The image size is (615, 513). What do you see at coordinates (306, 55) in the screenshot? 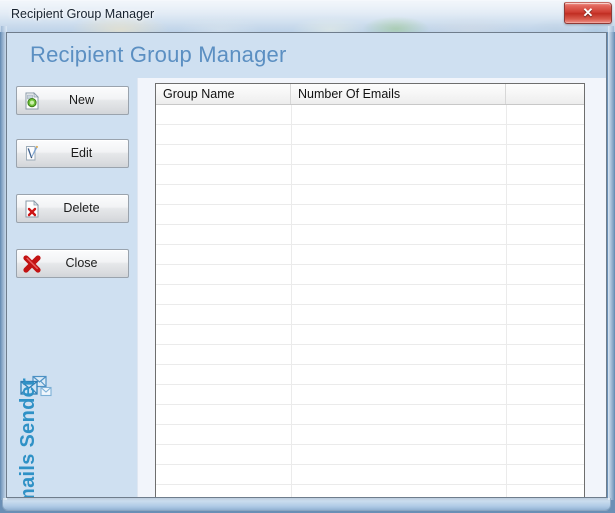
I see `page-header-band: Recipient Group Manager` at bounding box center [306, 55].